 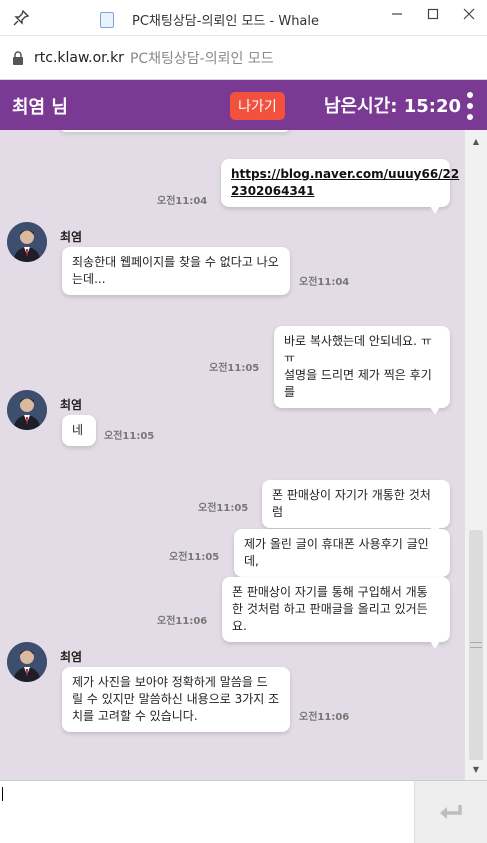 What do you see at coordinates (342, 556) in the screenshot?
I see `message-bubble-sent: 제가 올린 글이 휴대폰 사용후기 글인데,` at bounding box center [342, 556].